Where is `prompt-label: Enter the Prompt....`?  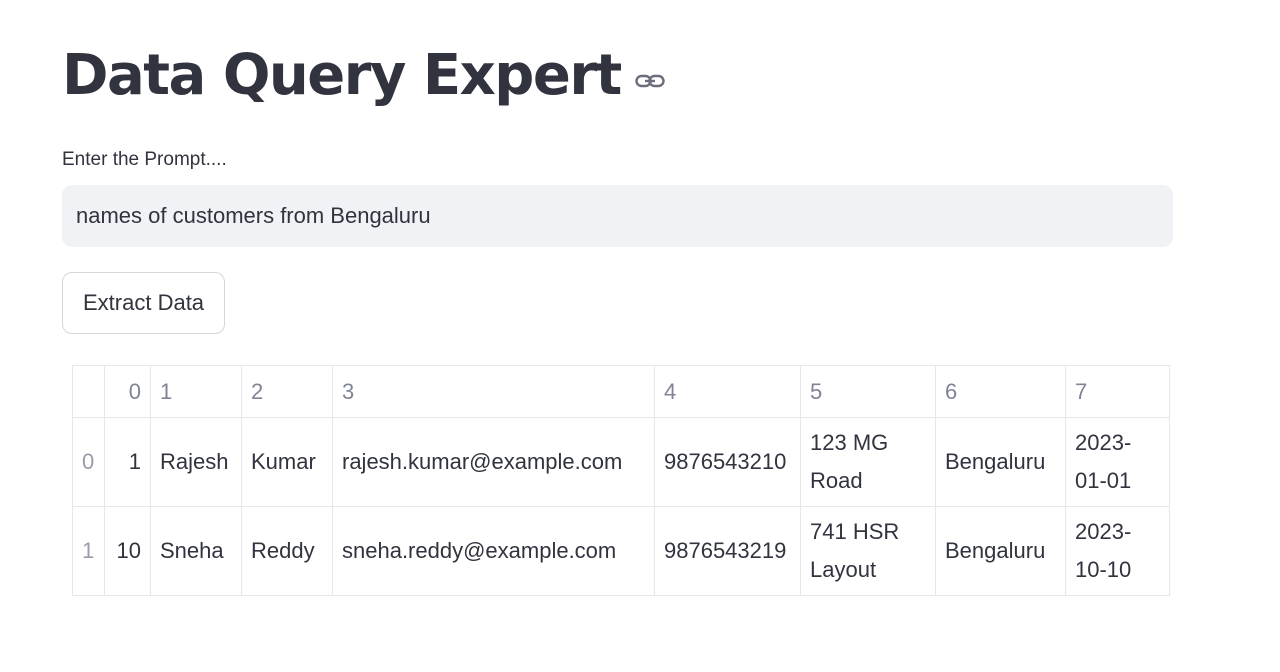
prompt-label: Enter the Prompt.... is located at coordinates (144, 159).